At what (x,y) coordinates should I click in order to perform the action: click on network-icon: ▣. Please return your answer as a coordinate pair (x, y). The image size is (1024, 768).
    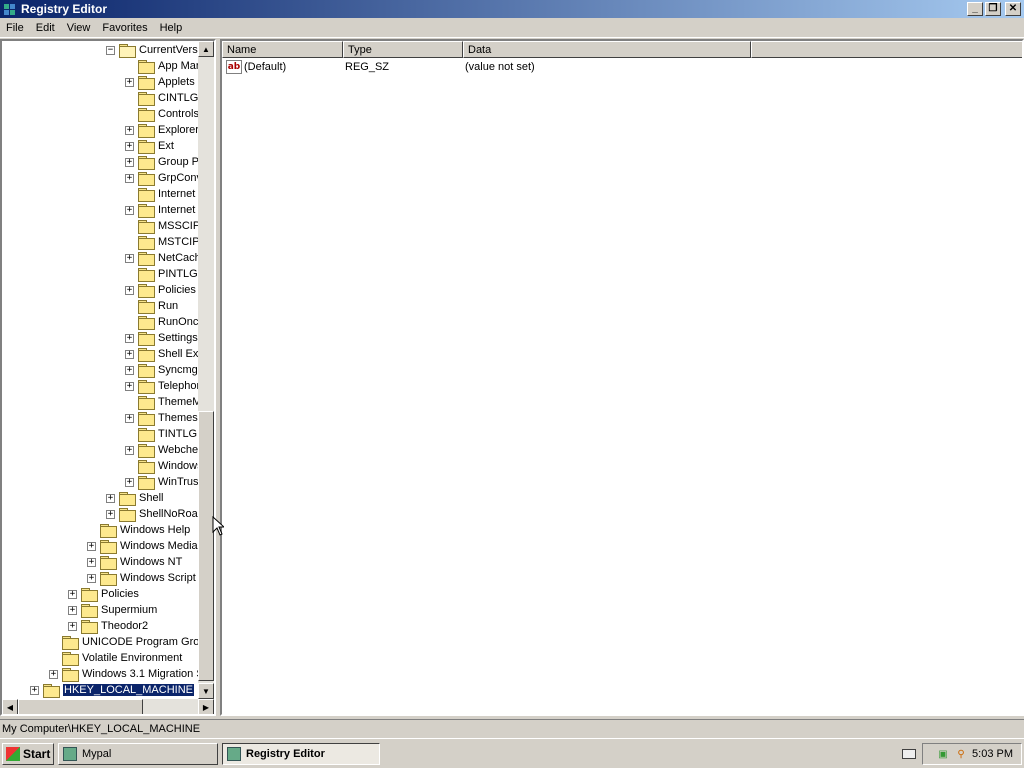
    Looking at the image, I should click on (943, 754).